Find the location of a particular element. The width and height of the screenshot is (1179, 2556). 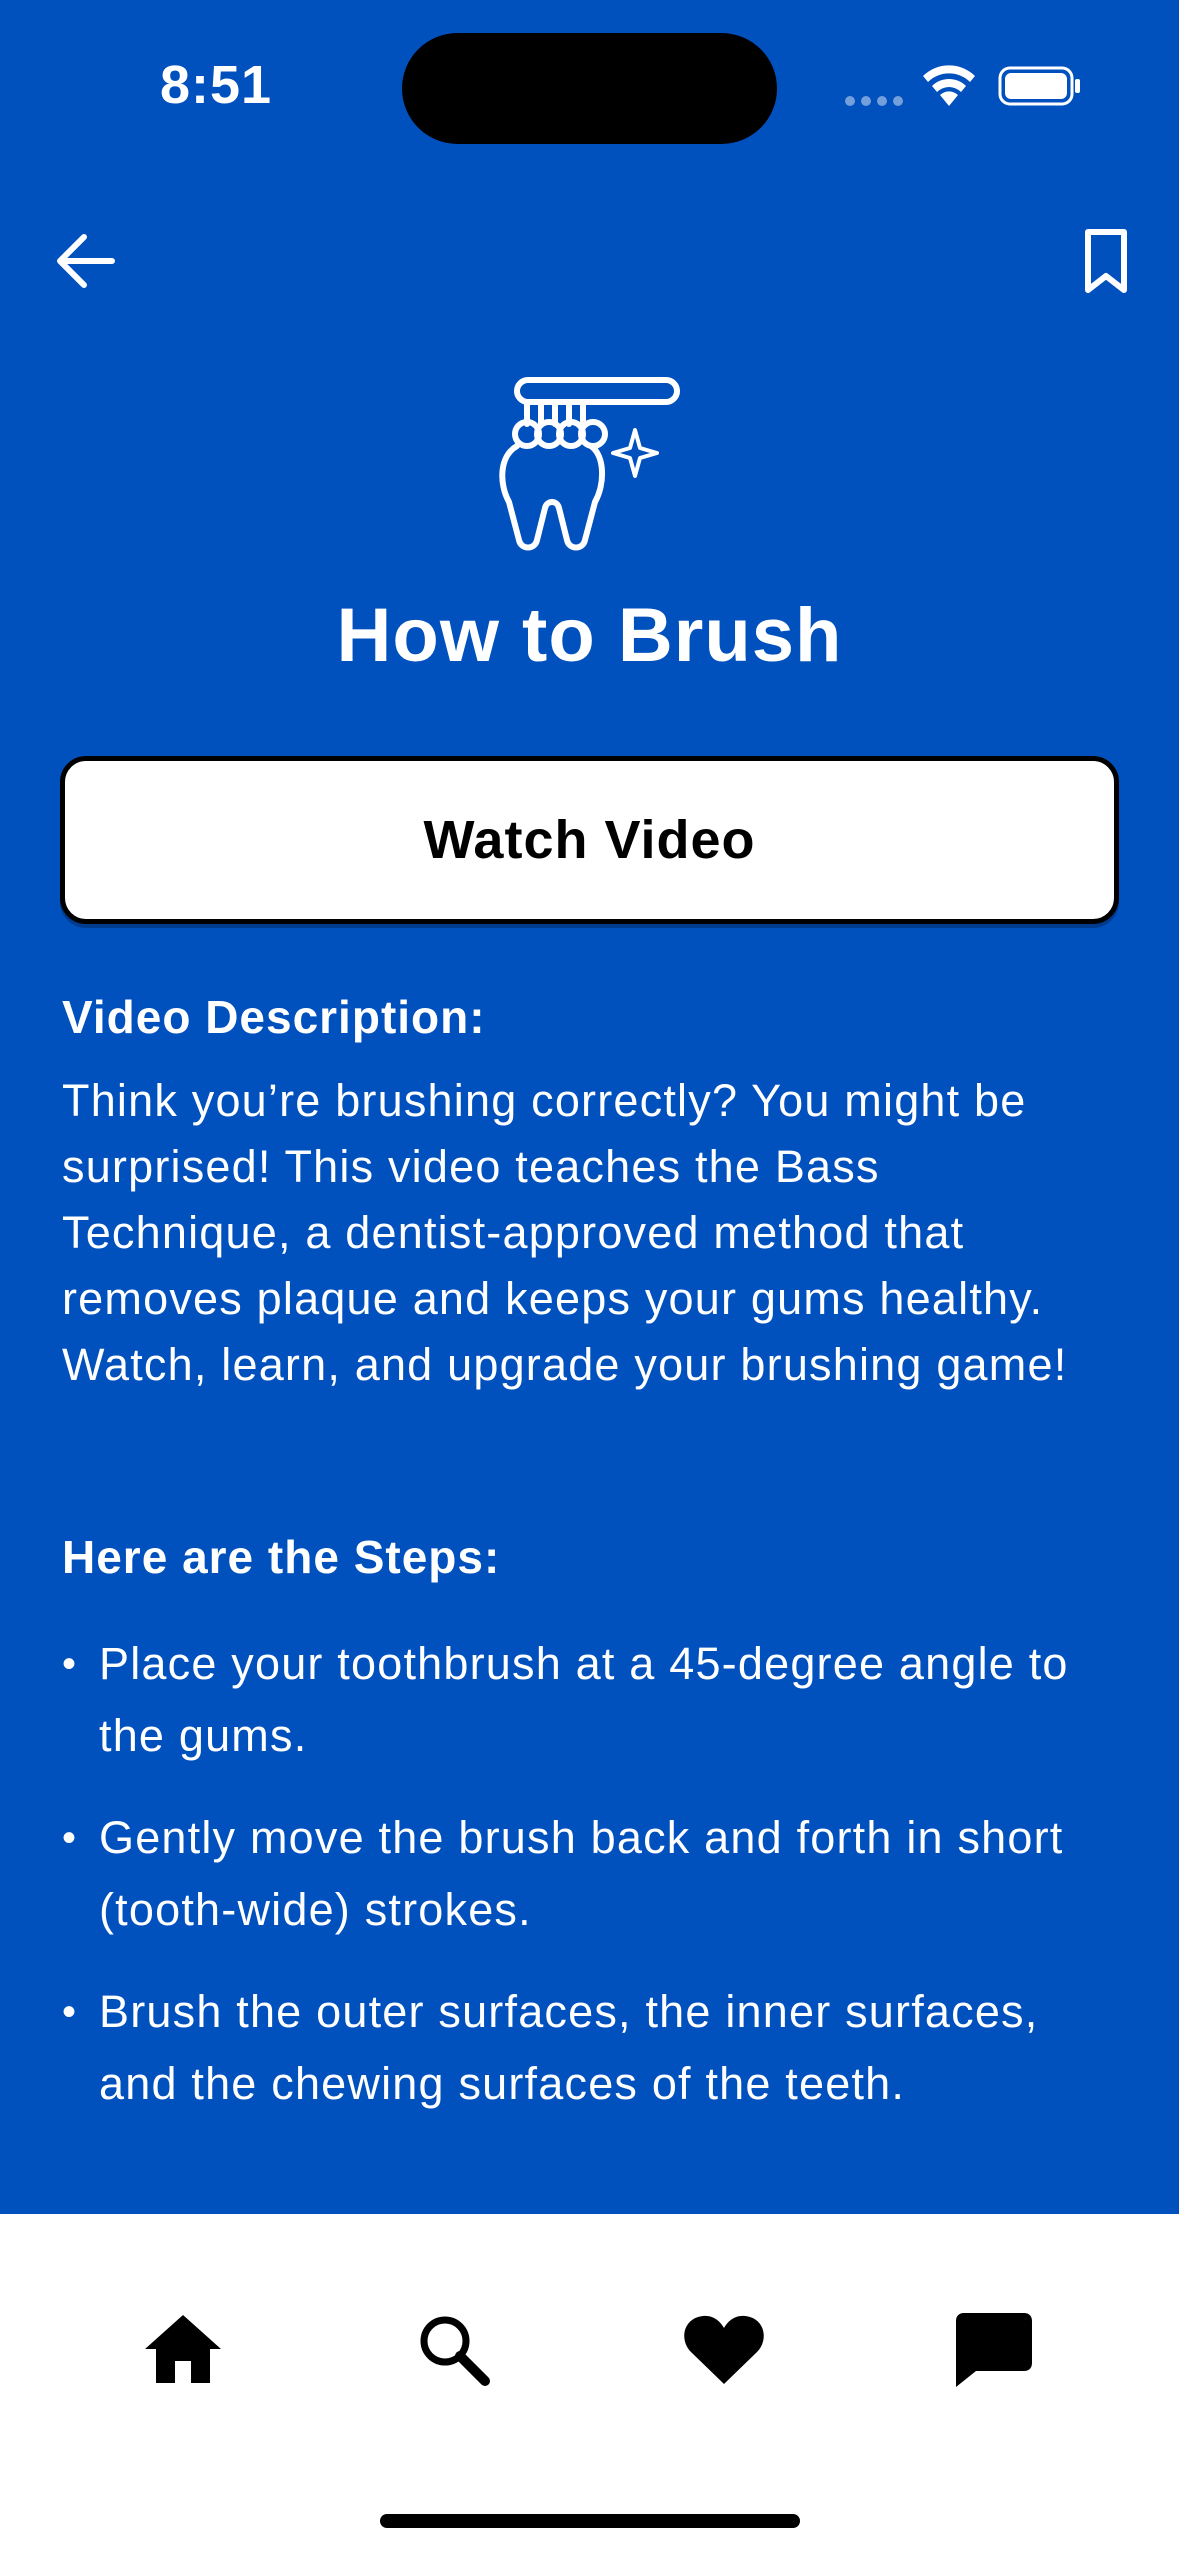

tab-favorites is located at coordinates (724, 2349).